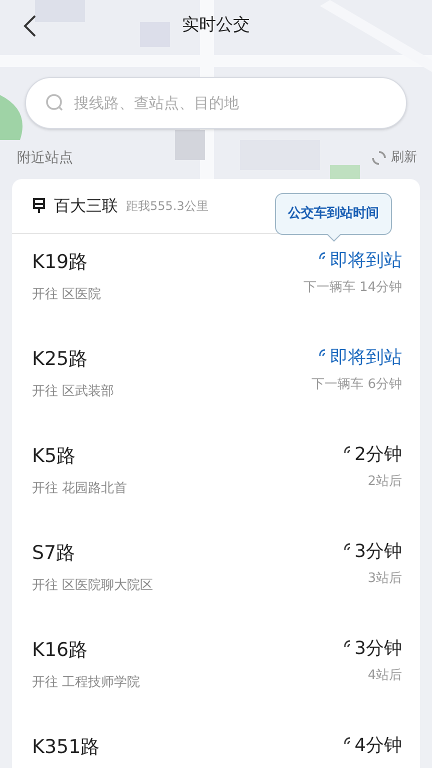  I want to click on route-destination: 开往 区武装部, so click(73, 391).